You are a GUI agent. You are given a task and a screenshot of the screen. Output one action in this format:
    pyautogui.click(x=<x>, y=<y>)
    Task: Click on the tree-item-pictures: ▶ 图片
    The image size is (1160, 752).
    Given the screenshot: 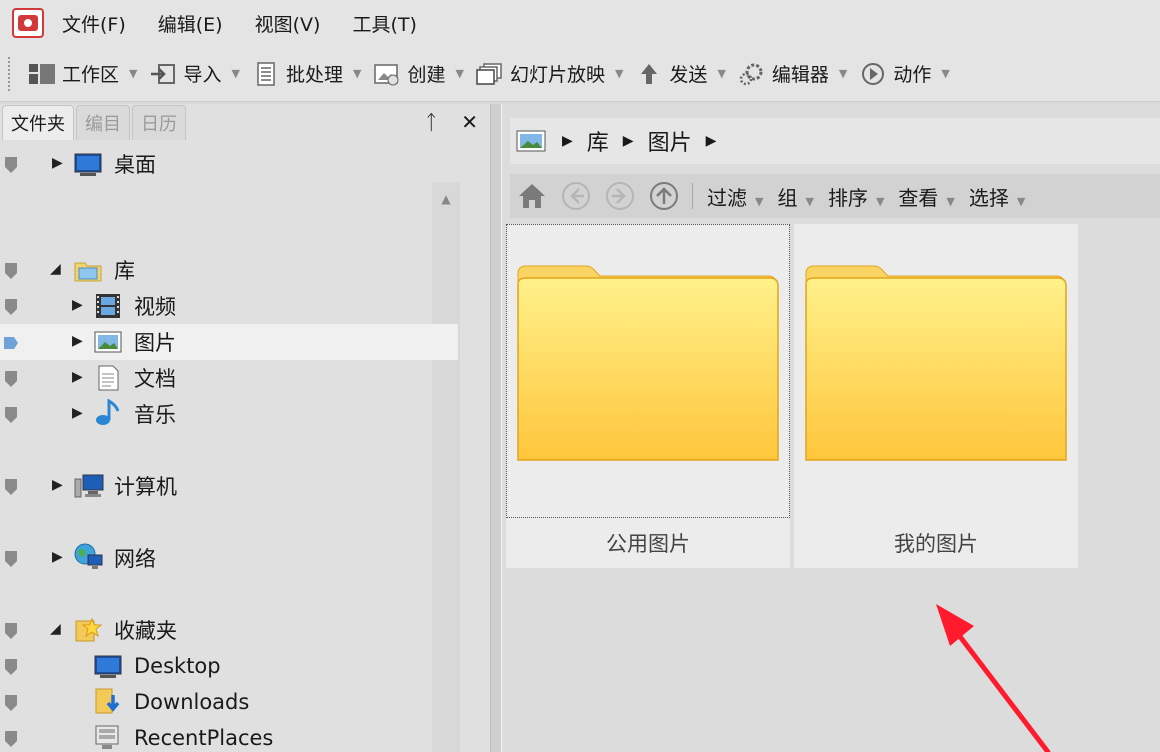 What is the action you would take?
    pyautogui.click(x=229, y=342)
    